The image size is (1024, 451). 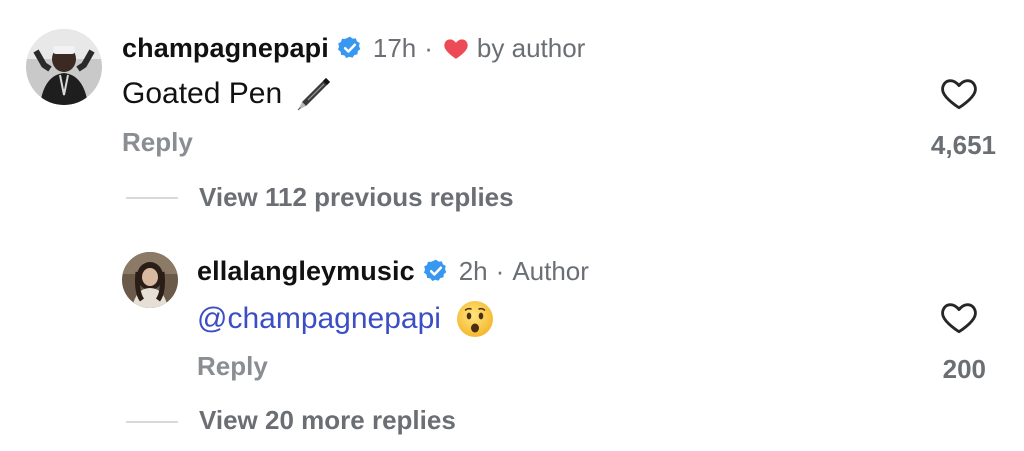 What do you see at coordinates (312, 94) in the screenshot?
I see `fountain-pen-emoji` at bounding box center [312, 94].